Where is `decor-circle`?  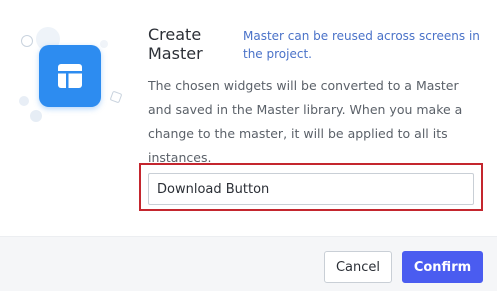
decor-circle is located at coordinates (27, 41).